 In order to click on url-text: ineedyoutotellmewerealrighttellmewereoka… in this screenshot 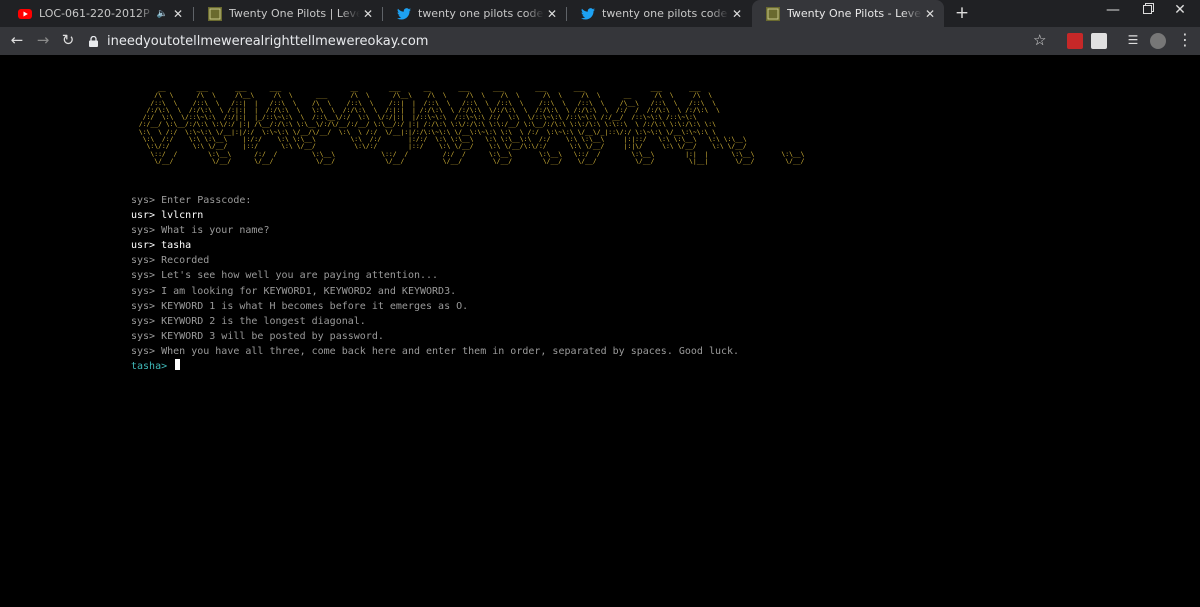, I will do `click(268, 41)`.